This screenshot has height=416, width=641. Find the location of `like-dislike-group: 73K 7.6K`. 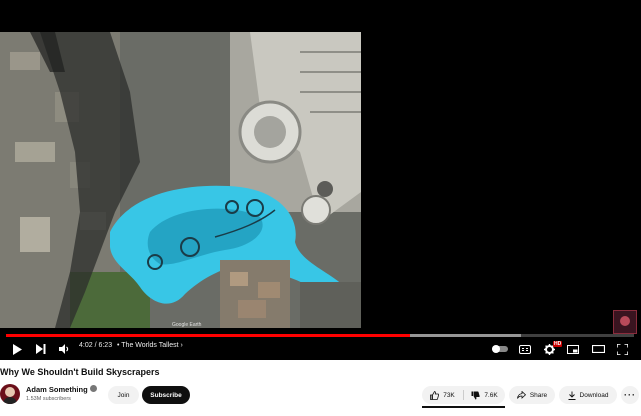

like-dislike-group: 73K 7.6K is located at coordinates (463, 395).